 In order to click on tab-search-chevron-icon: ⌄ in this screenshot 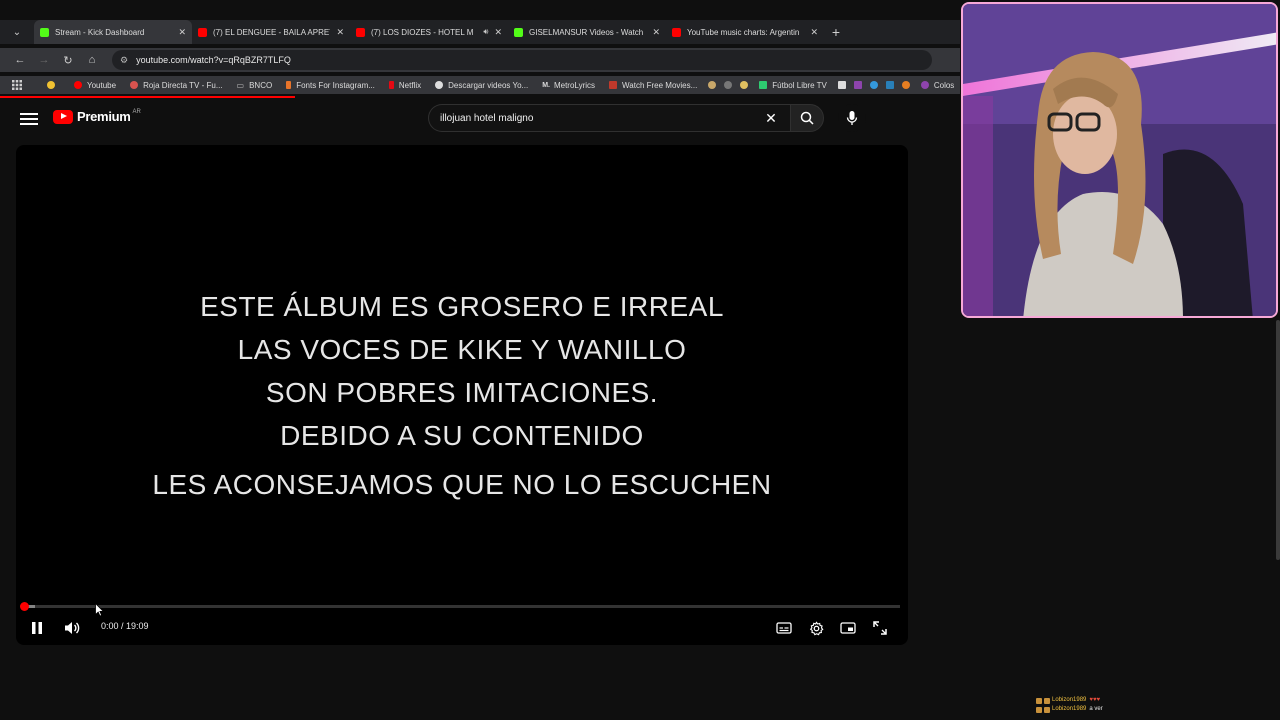, I will do `click(17, 32)`.